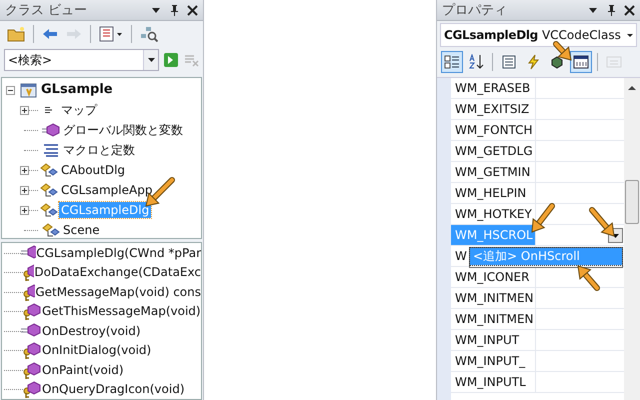  Describe the element at coordinates (77, 90) in the screenshot. I see `tree-item: GLsample` at that location.